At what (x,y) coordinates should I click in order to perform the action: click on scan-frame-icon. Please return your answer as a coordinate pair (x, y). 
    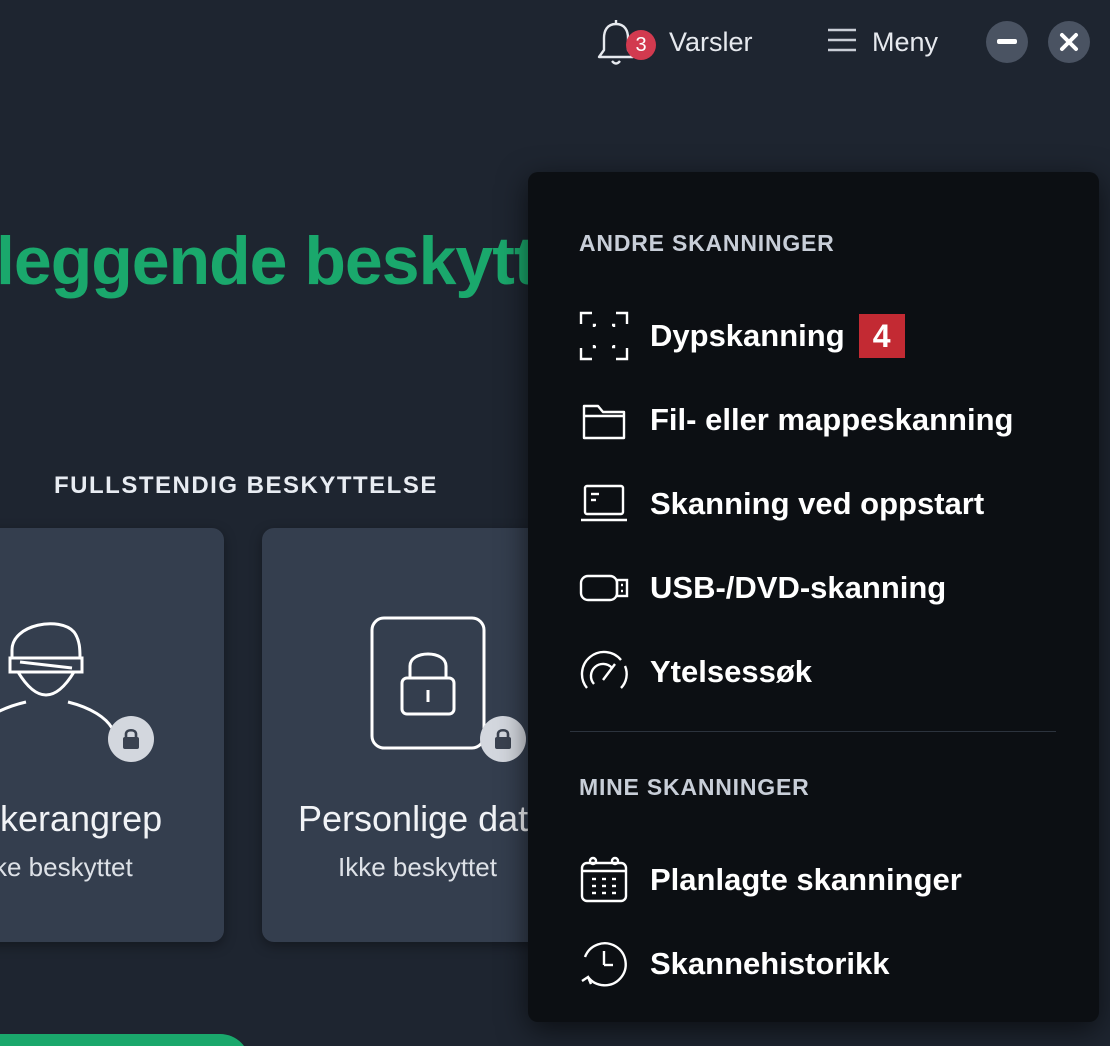
    Looking at the image, I should click on (604, 336).